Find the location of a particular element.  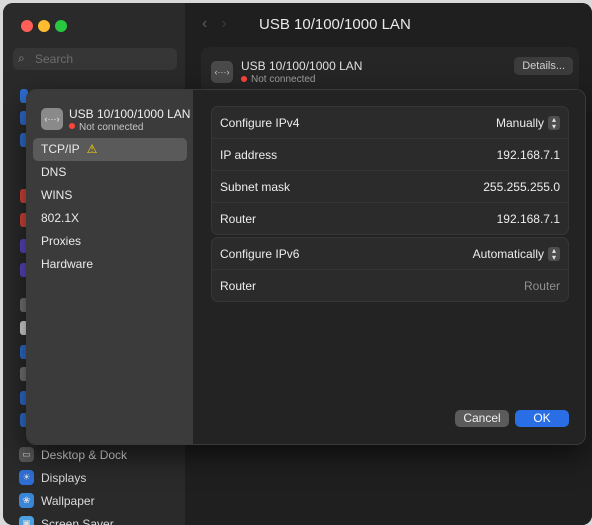

ipv6-router-row: Router Router is located at coordinates (390, 285).